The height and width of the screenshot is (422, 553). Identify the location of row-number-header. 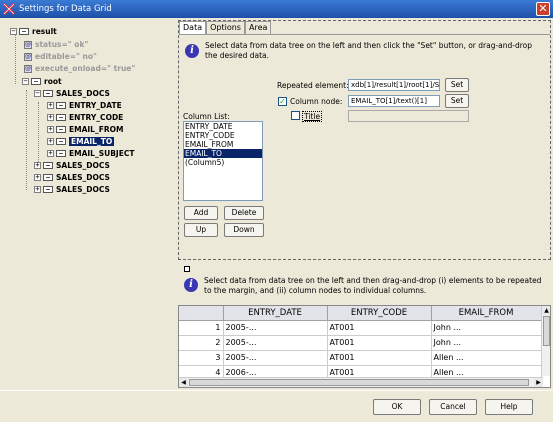
(201, 313).